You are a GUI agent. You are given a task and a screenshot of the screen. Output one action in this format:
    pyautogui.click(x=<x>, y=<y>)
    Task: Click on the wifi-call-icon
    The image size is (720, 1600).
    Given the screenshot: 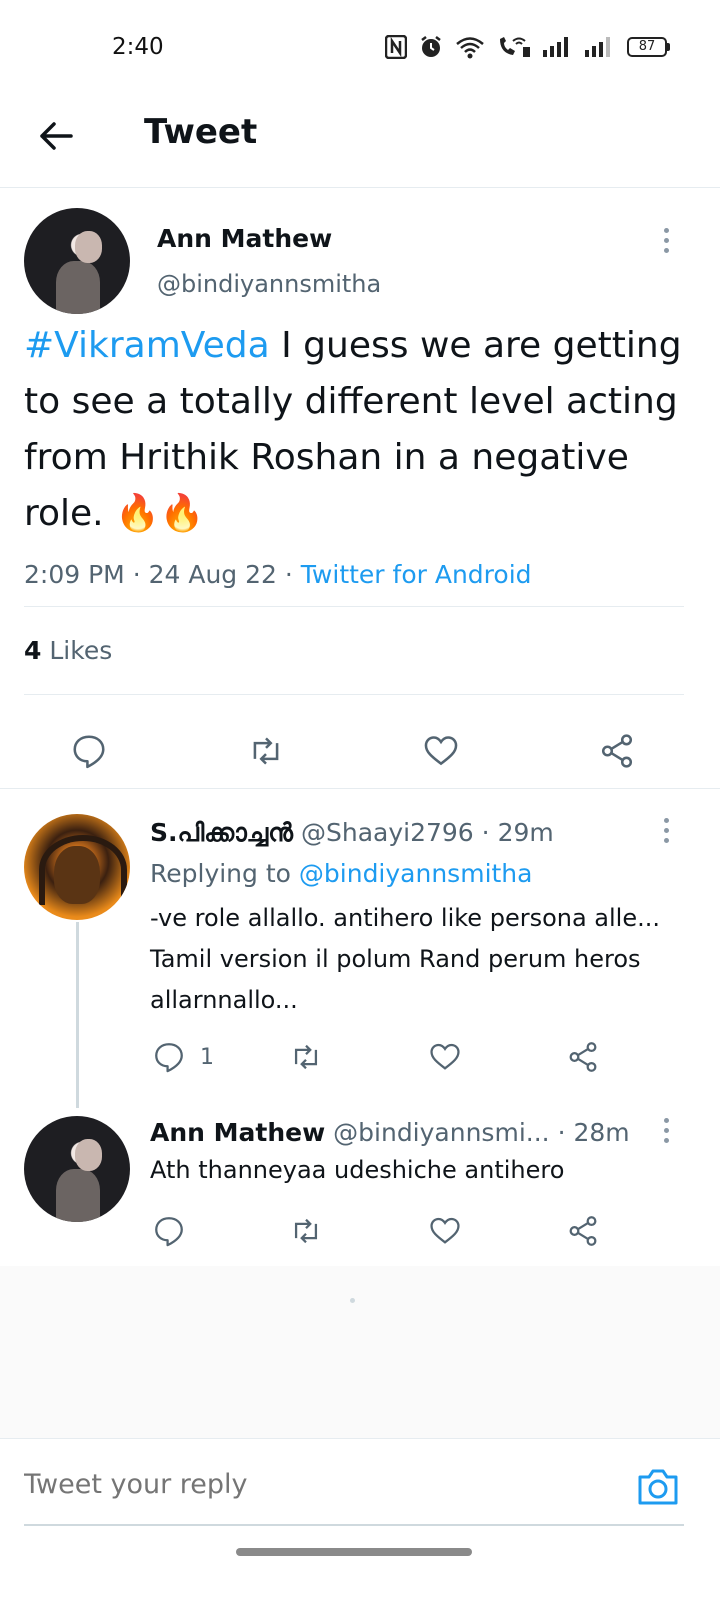 What is the action you would take?
    pyautogui.click(x=514, y=47)
    